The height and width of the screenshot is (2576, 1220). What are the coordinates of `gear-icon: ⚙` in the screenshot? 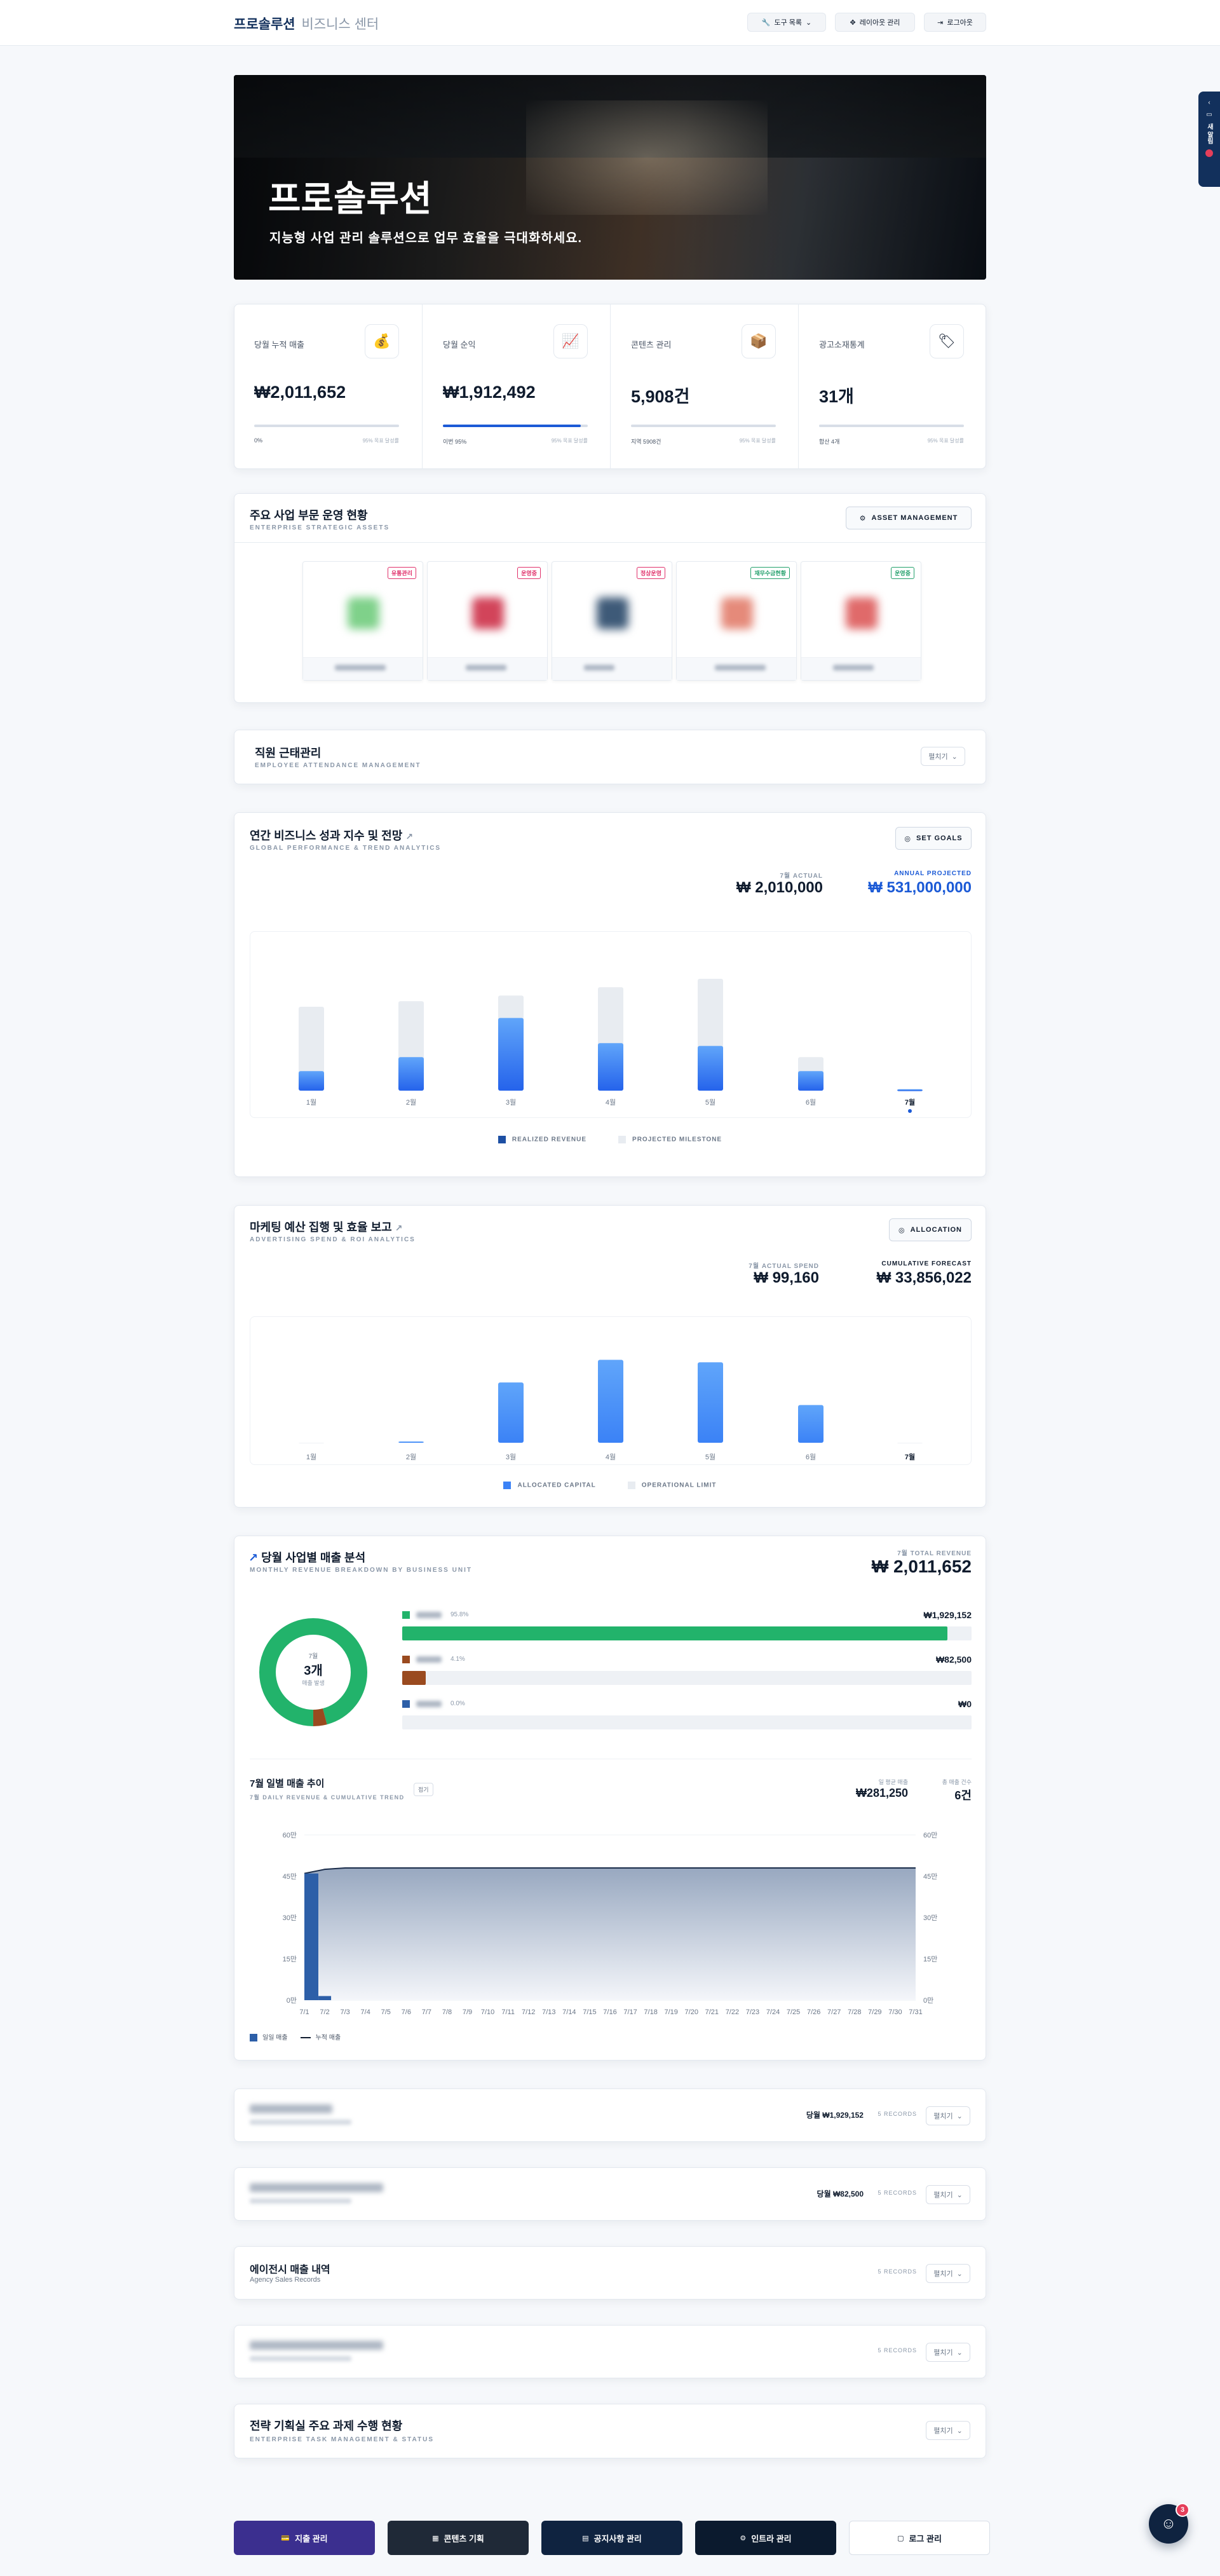 It's located at (863, 518).